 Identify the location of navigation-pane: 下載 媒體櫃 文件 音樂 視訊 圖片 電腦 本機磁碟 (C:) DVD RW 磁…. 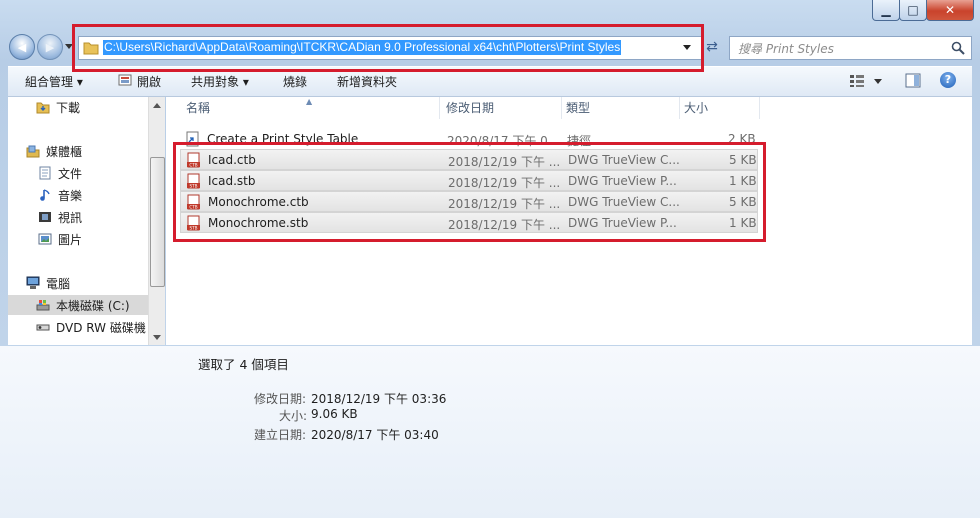
(86, 221).